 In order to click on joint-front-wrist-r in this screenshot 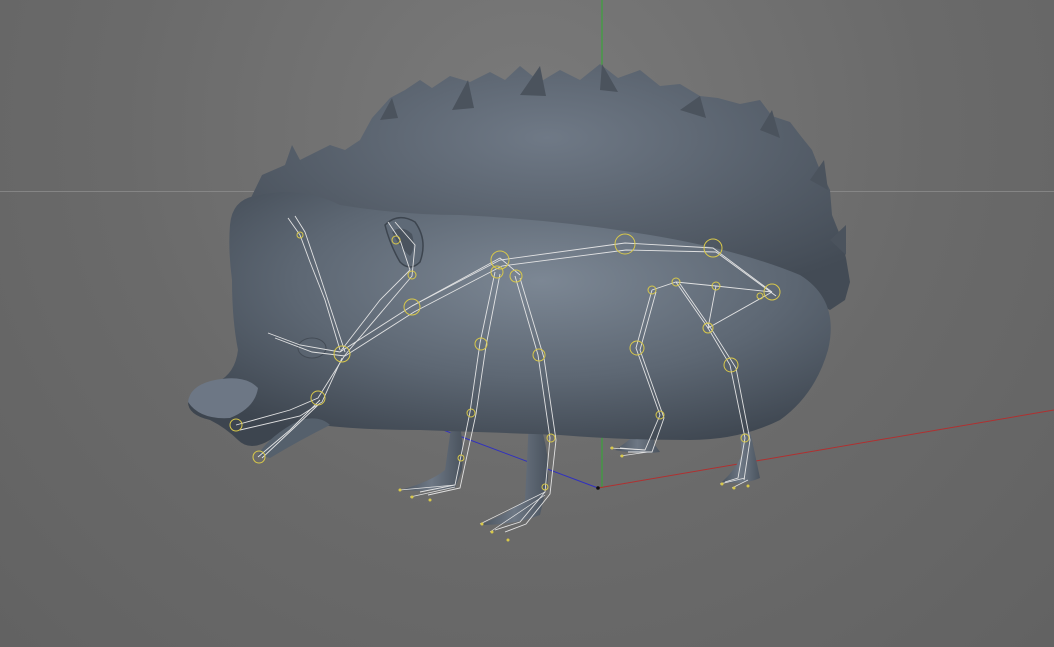, I will do `click(551, 438)`.